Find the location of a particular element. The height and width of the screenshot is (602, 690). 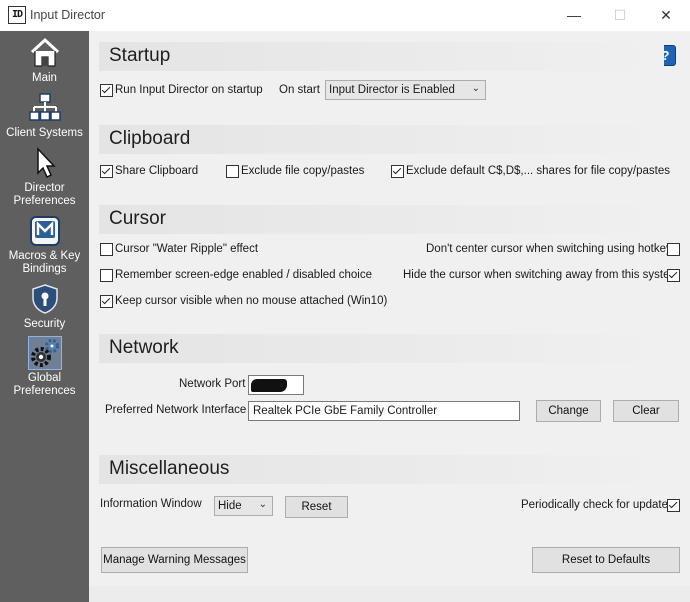

section-title: Miscellaneous is located at coordinates (169, 468).